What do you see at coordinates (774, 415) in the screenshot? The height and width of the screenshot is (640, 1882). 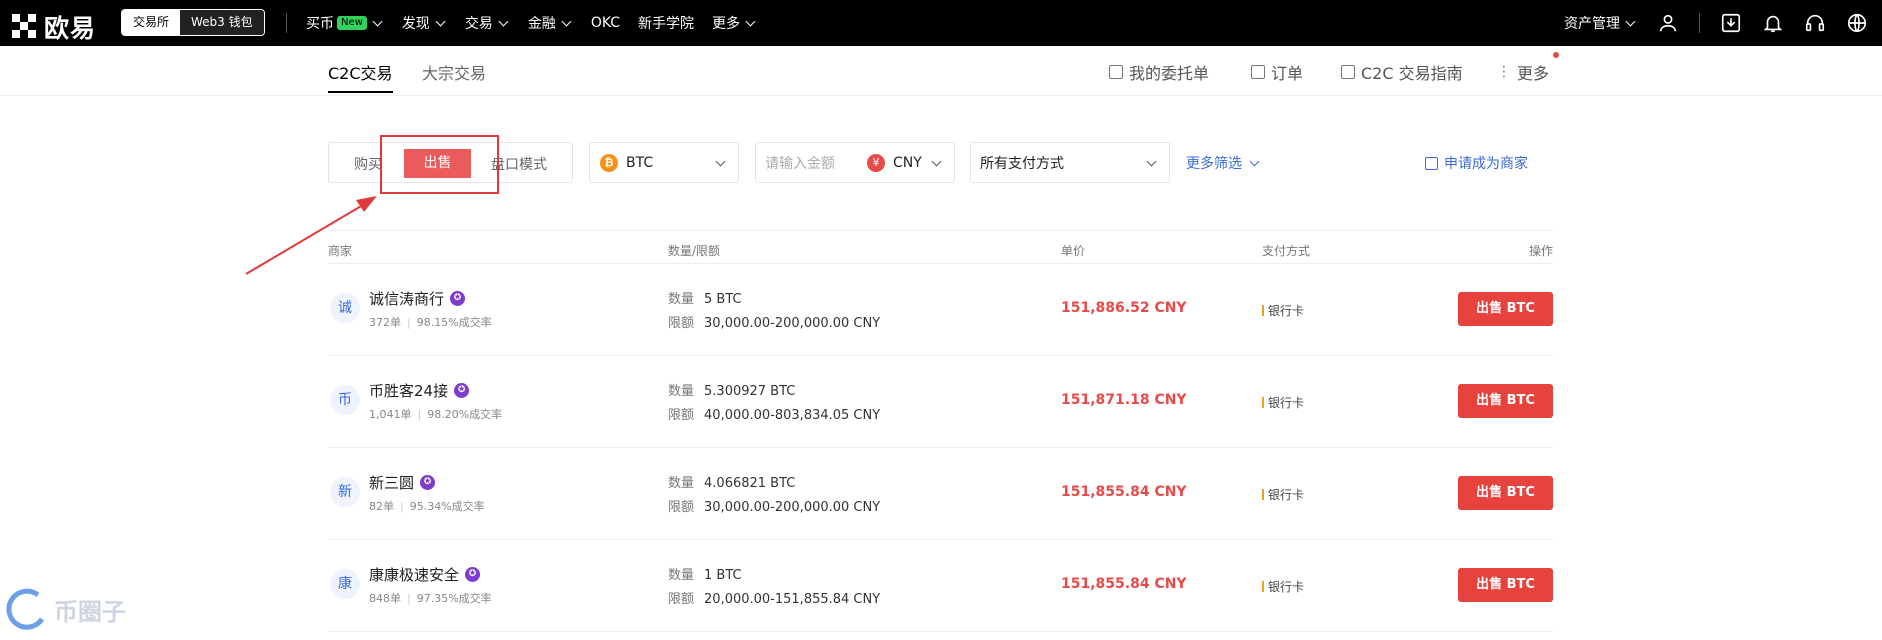 I see `limit: 限额 40,000.00-803,834.05 CNY` at bounding box center [774, 415].